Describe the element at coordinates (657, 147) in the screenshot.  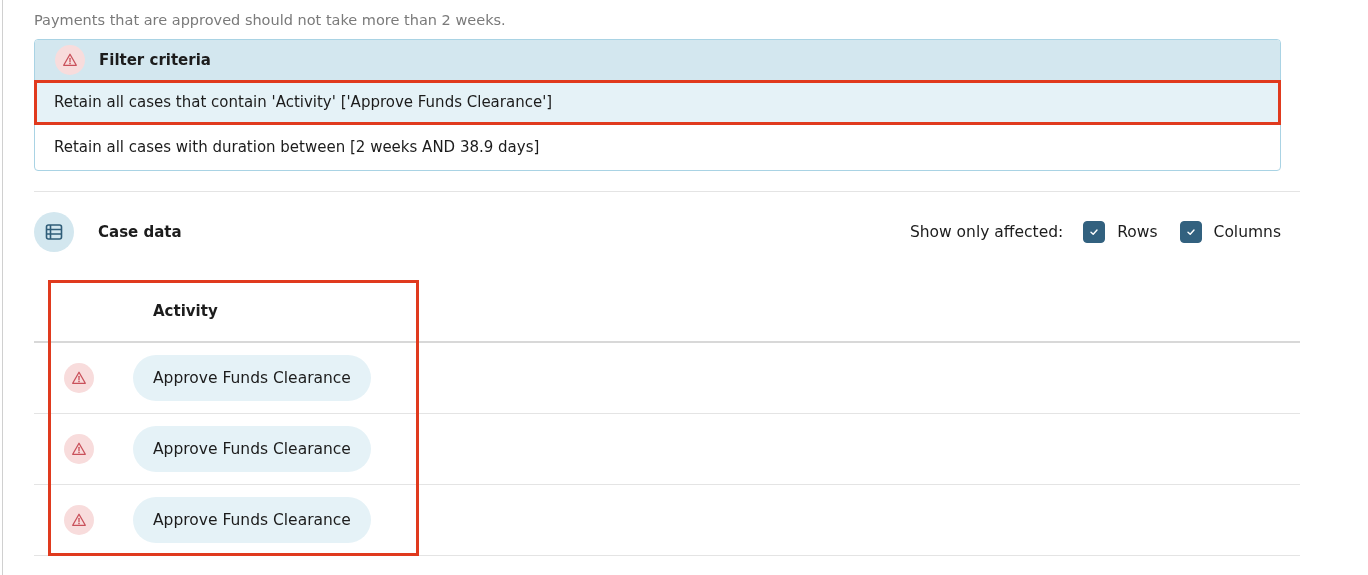
I see `filter-criterion: Retain all cases with duration between [2 weeks AND 38.9 days]` at that location.